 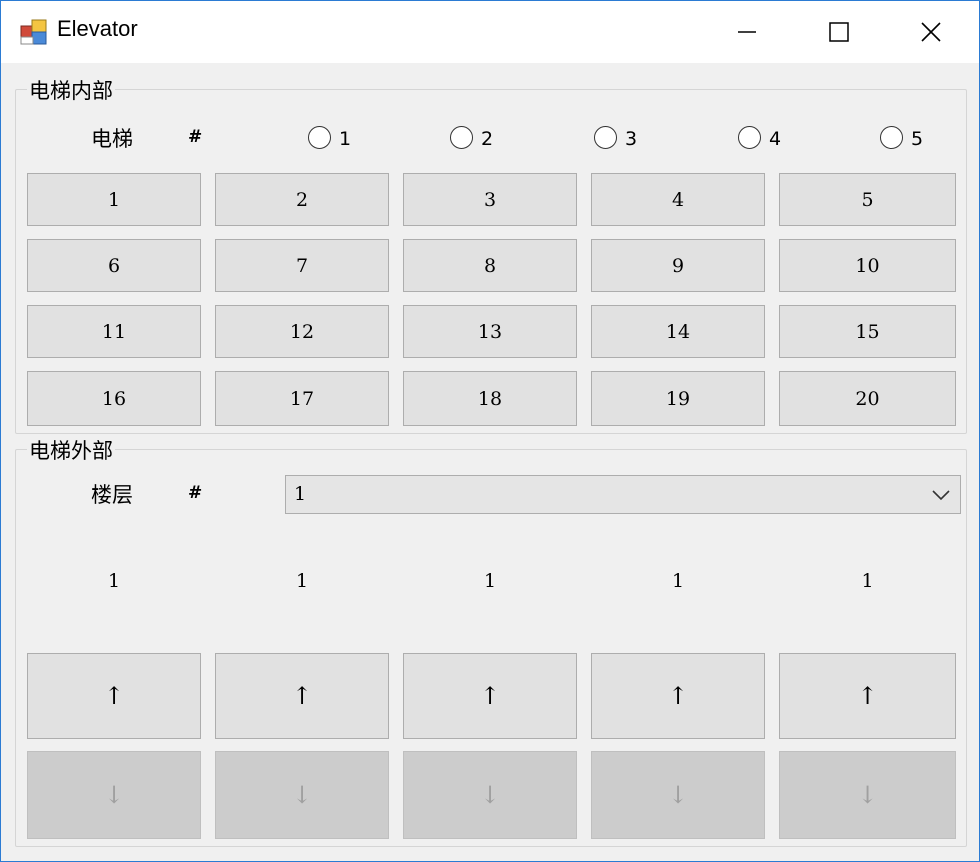 What do you see at coordinates (302, 199) in the screenshot?
I see `floor-button-2: 2` at bounding box center [302, 199].